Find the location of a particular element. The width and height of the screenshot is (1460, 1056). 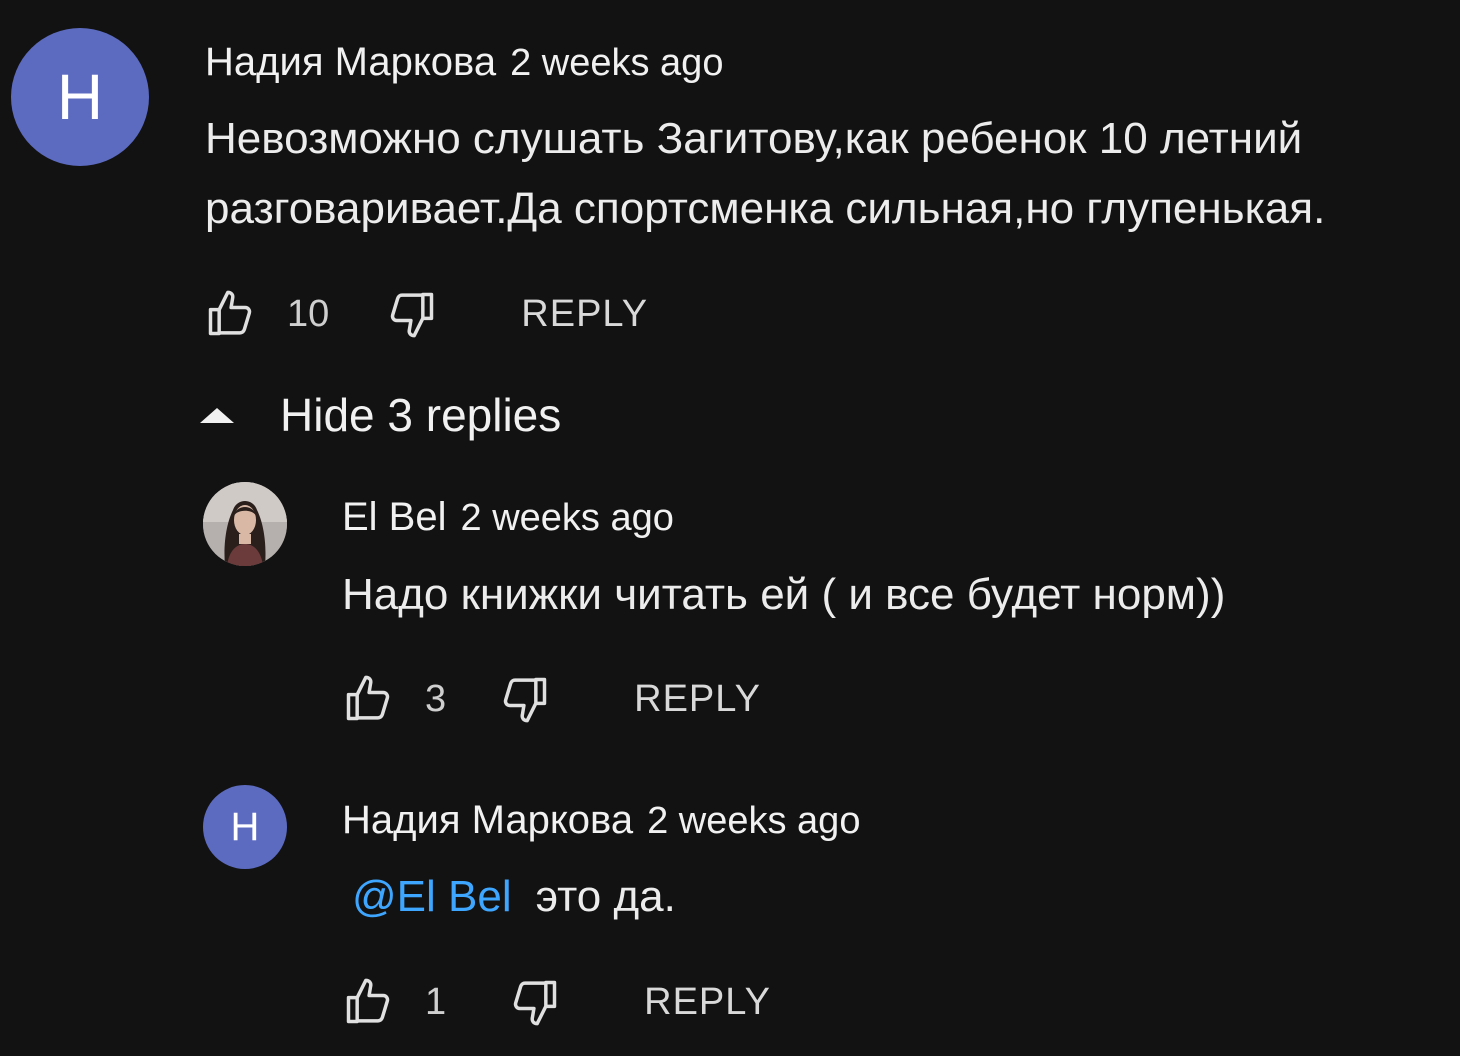

comment-text: @El Bel это да. is located at coordinates (514, 897).